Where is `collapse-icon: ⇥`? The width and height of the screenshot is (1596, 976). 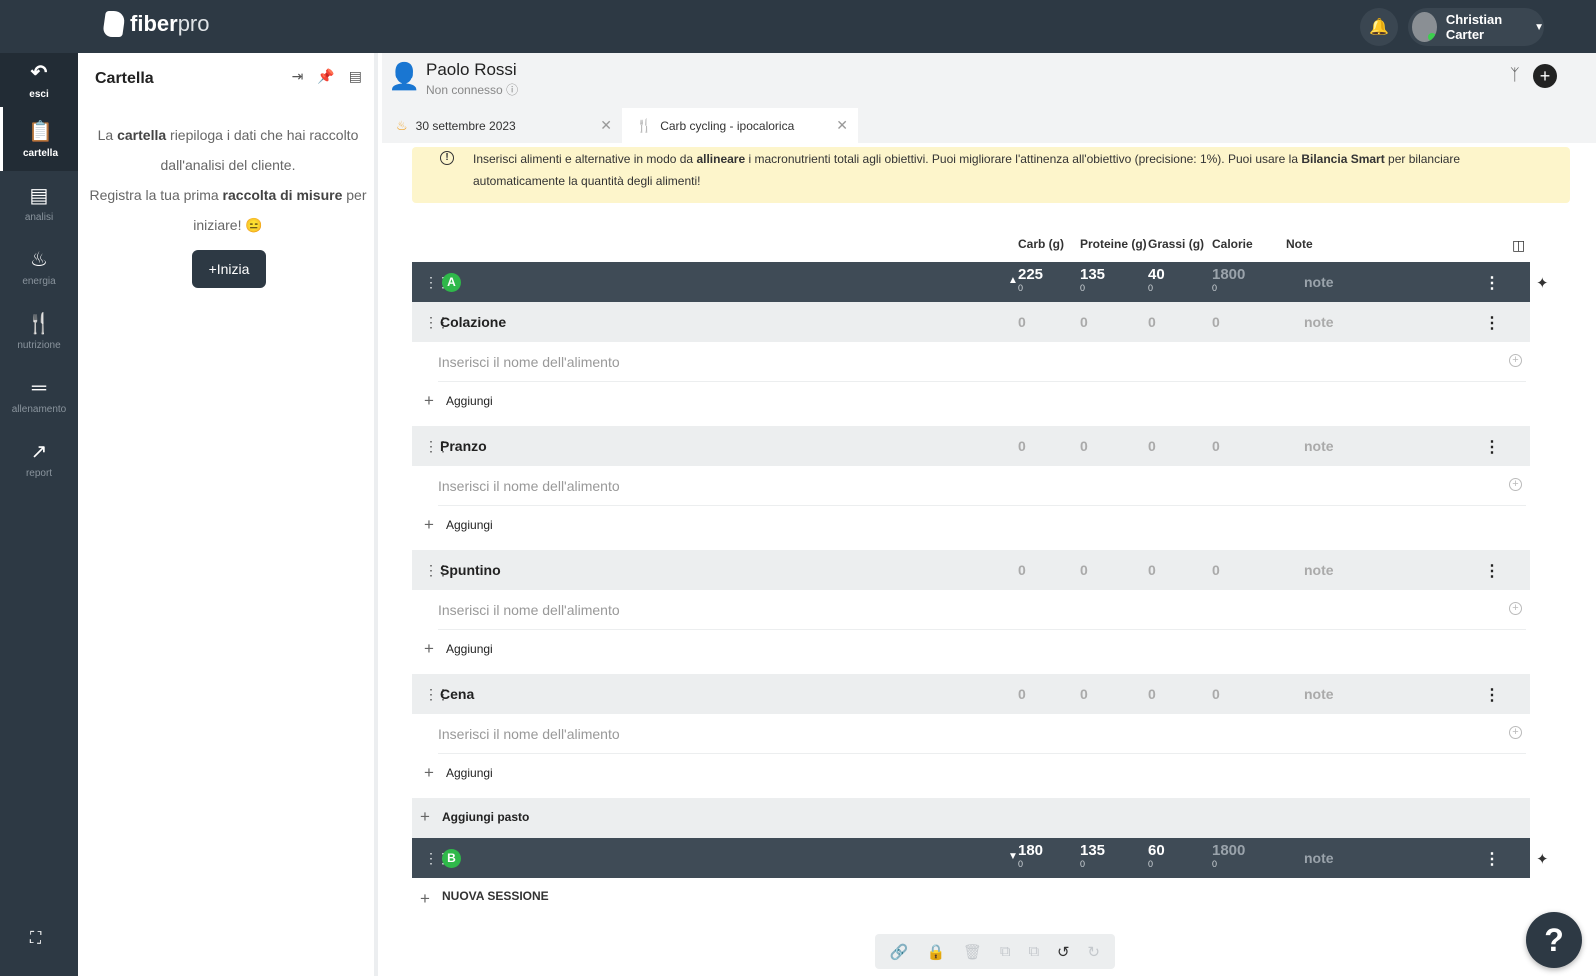 collapse-icon: ⇥ is located at coordinates (298, 76).